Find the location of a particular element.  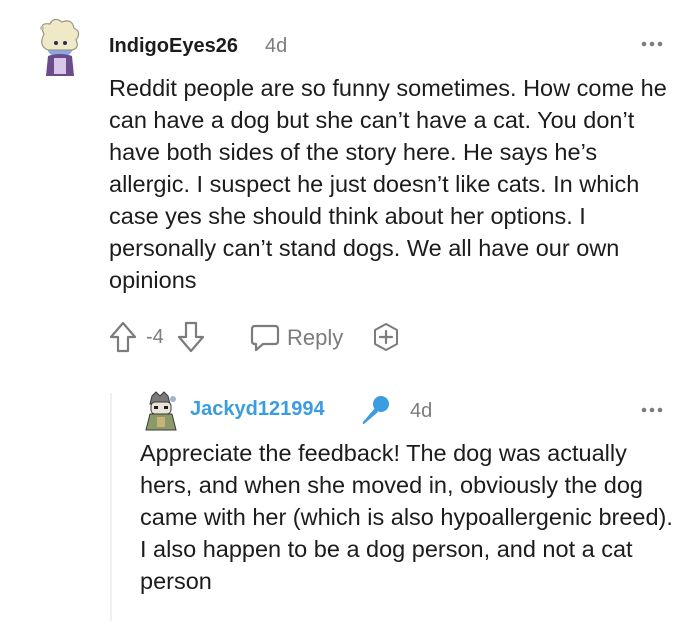

upvote-icon is located at coordinates (123, 337).